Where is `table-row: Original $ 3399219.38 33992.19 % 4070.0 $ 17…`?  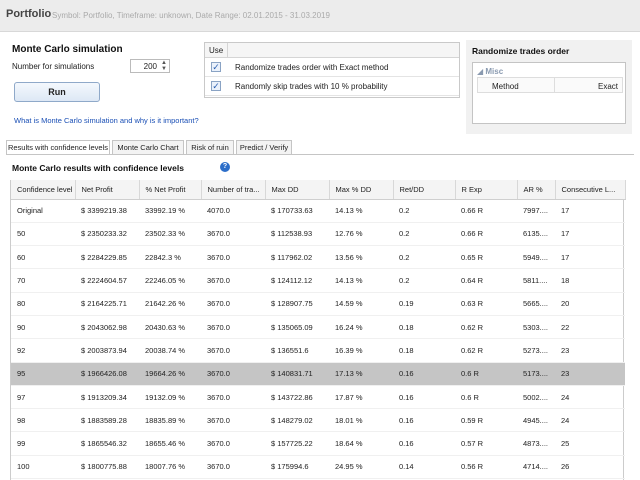
table-row: Original $ 3399219.38 33992.19 % 4070.0 $ 17… is located at coordinates (318, 211).